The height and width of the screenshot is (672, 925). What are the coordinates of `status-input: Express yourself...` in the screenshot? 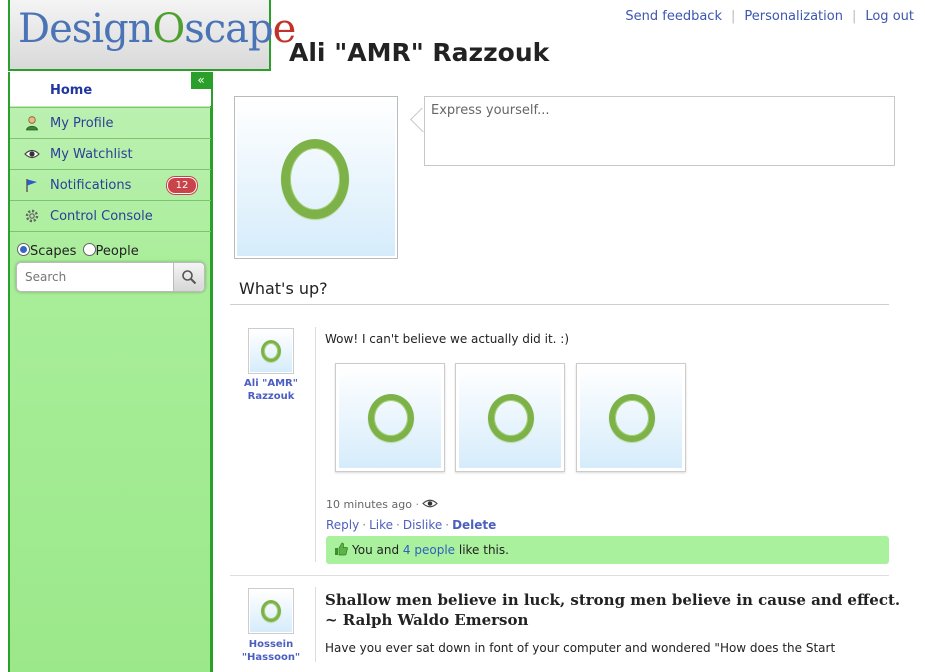 It's located at (659, 131).